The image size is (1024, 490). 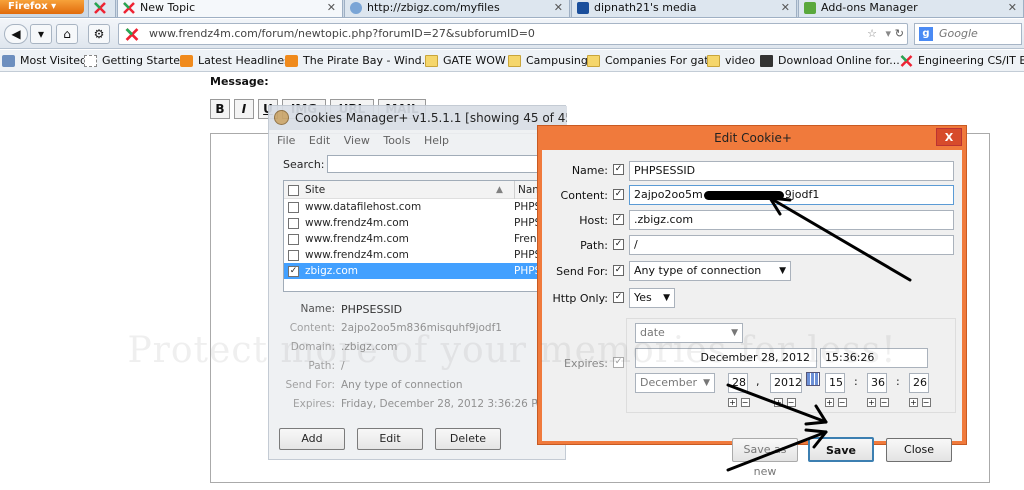 What do you see at coordinates (777, 451) in the screenshot?
I see `arrow-to-save-button-lower` at bounding box center [777, 451].